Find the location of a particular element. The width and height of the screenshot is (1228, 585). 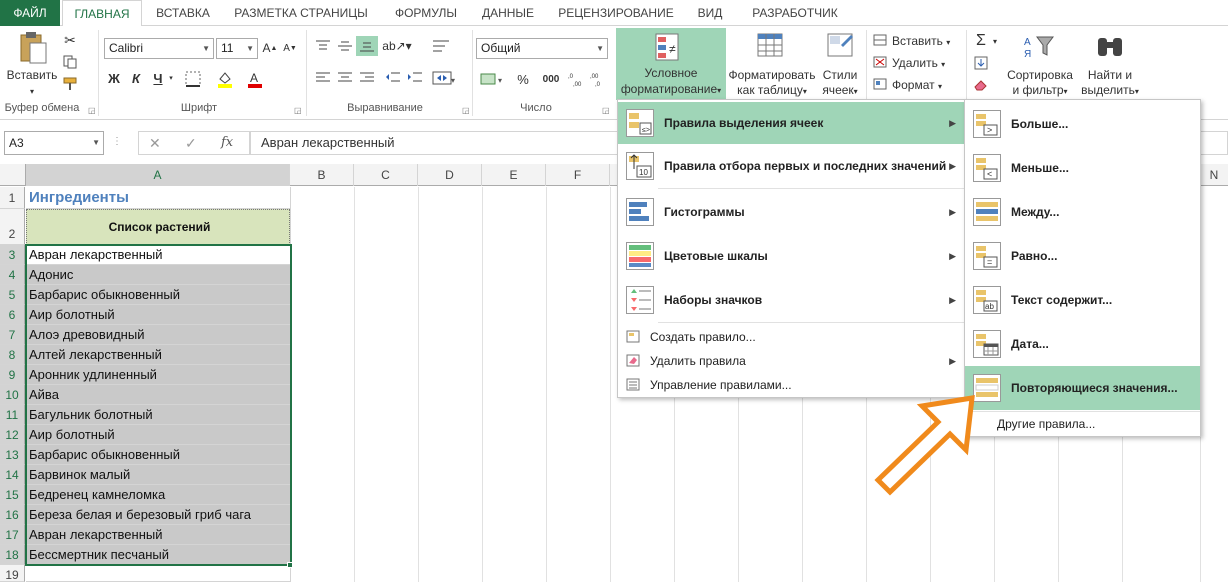

row-header: 9 is located at coordinates (12, 375).